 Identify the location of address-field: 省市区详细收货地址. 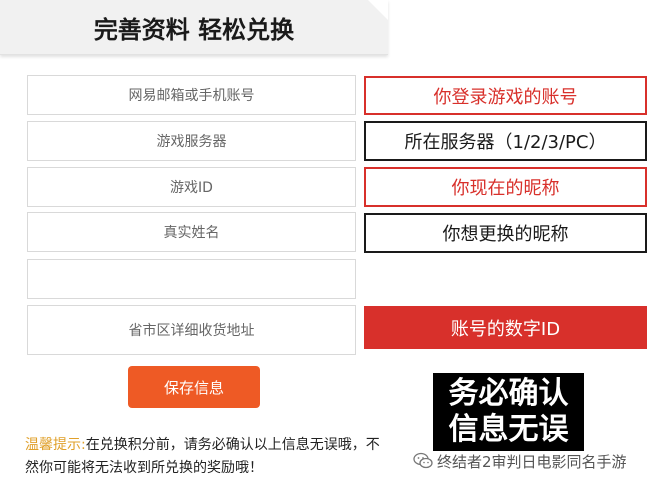
(191, 330).